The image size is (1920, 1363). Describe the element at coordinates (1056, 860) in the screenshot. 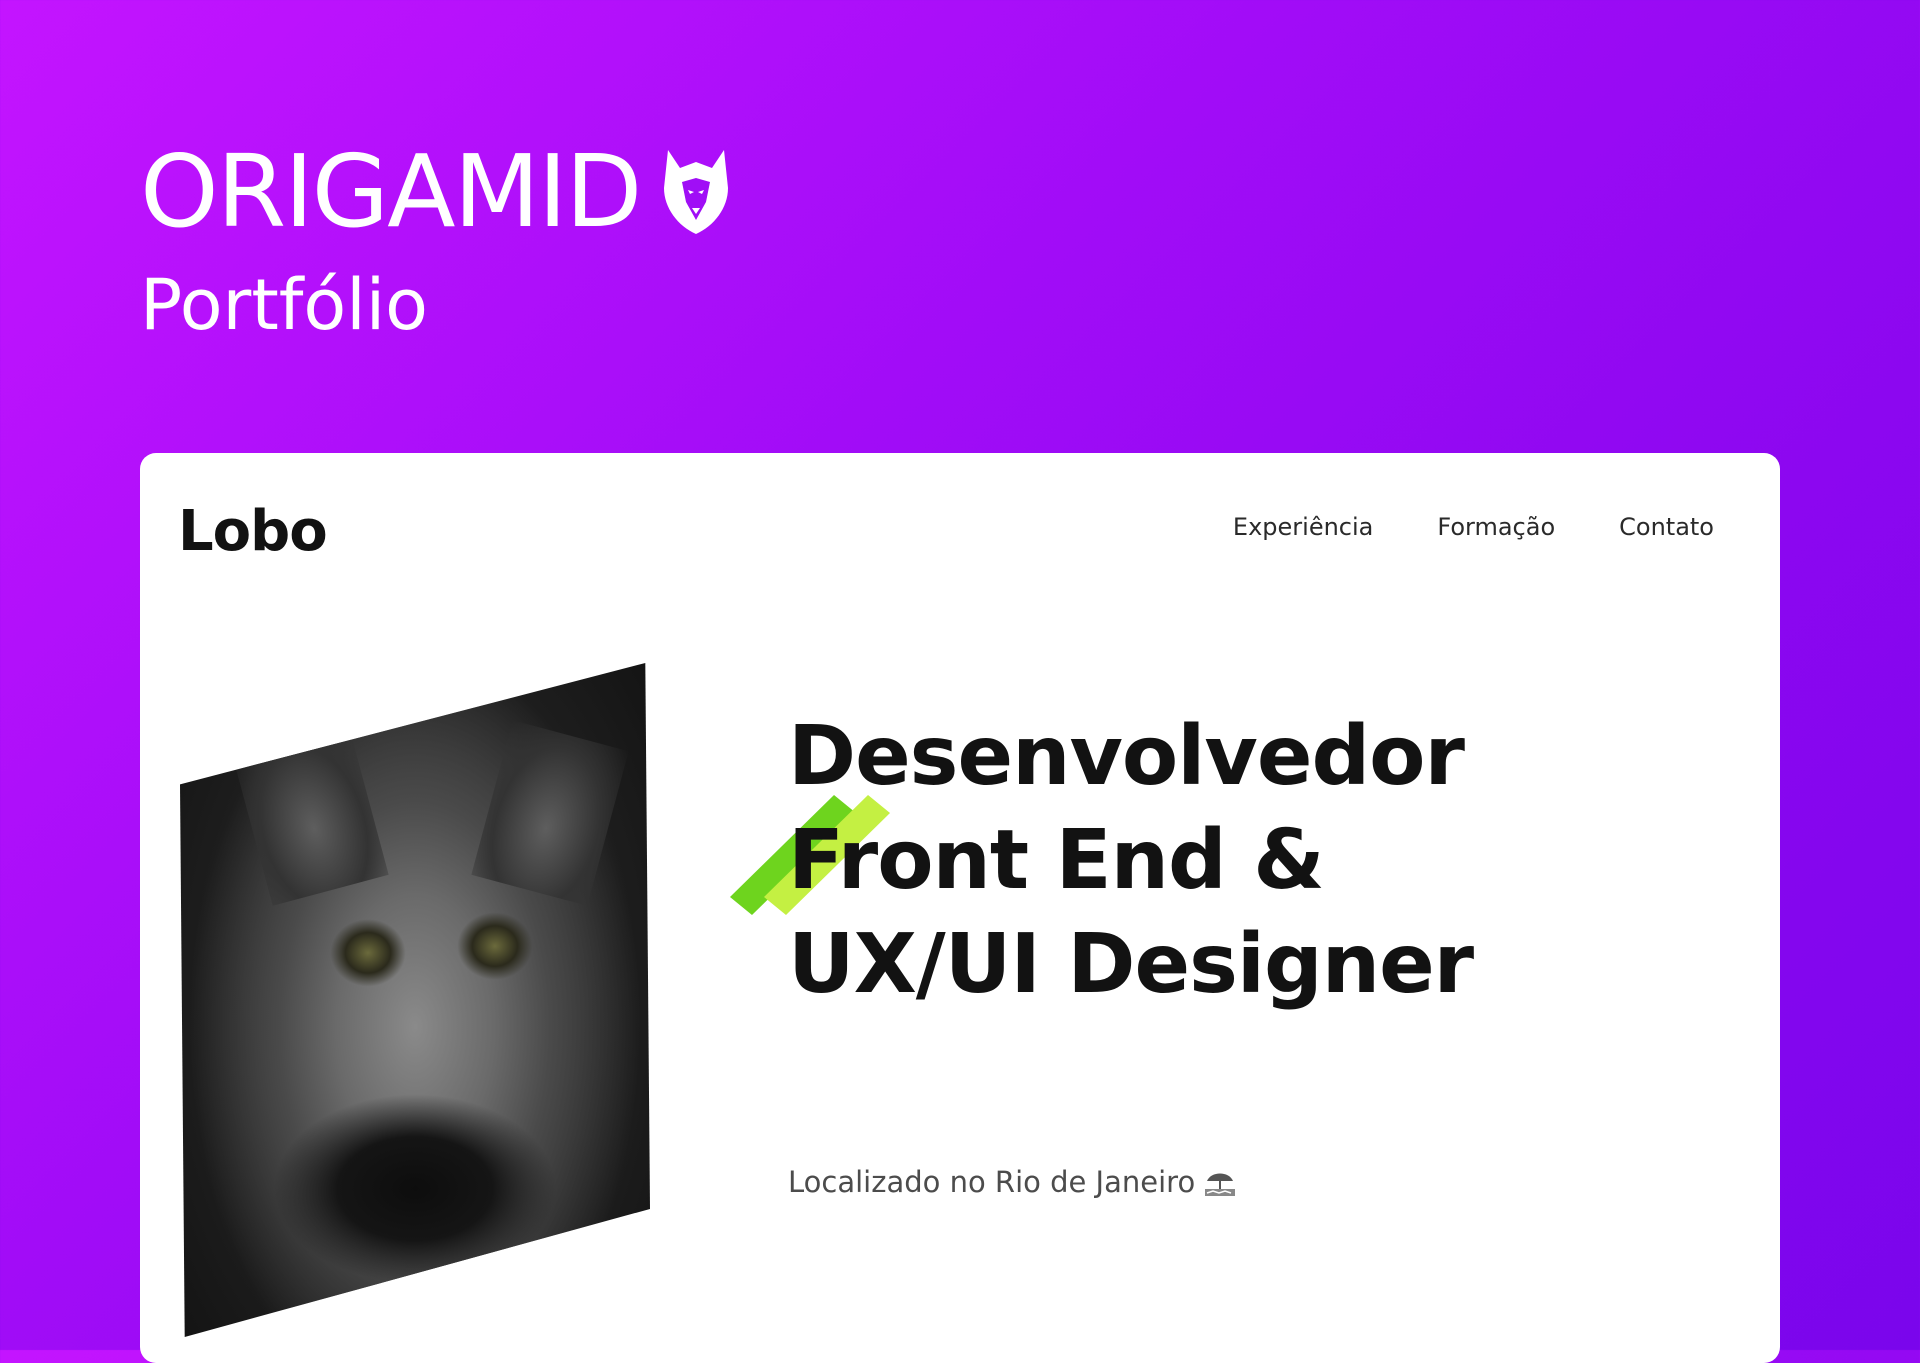

I see `headline-line-2: Front End &` at that location.